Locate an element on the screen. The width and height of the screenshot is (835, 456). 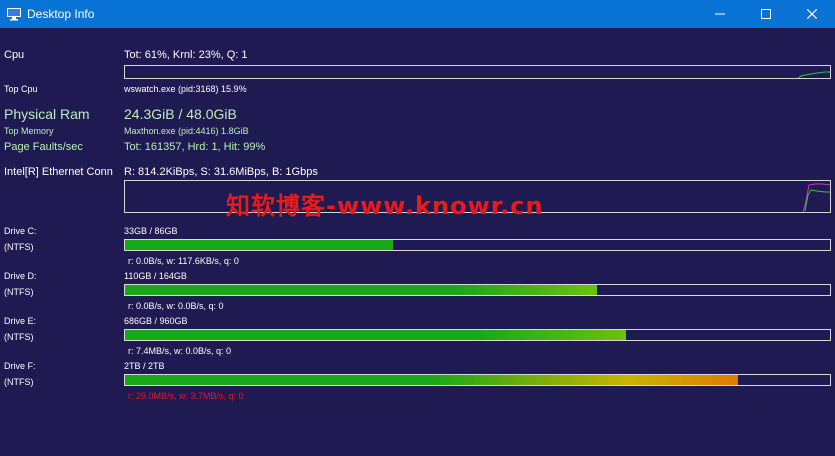
close-button is located at coordinates (812, 14).